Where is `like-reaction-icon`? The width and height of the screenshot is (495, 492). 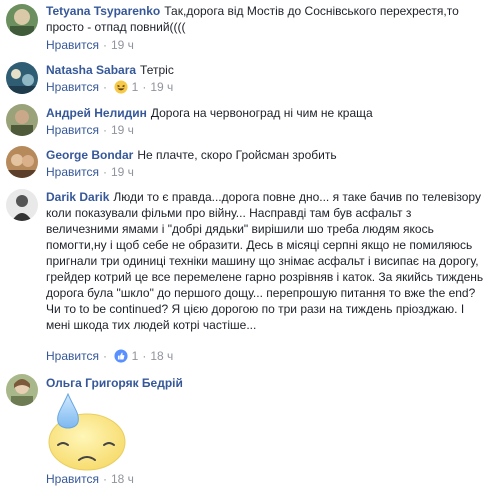
like-reaction-icon is located at coordinates (121, 356).